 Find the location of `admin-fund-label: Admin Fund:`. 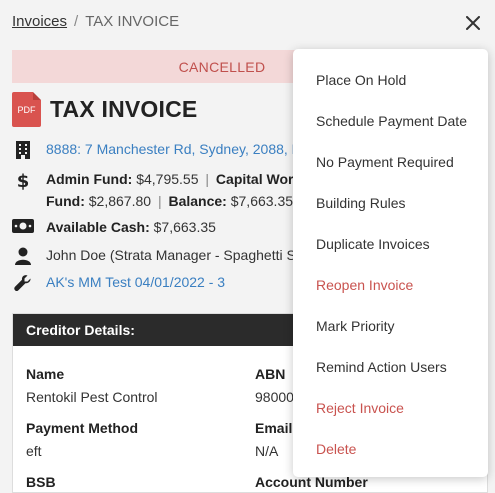

admin-fund-label: Admin Fund: is located at coordinates (89, 179).